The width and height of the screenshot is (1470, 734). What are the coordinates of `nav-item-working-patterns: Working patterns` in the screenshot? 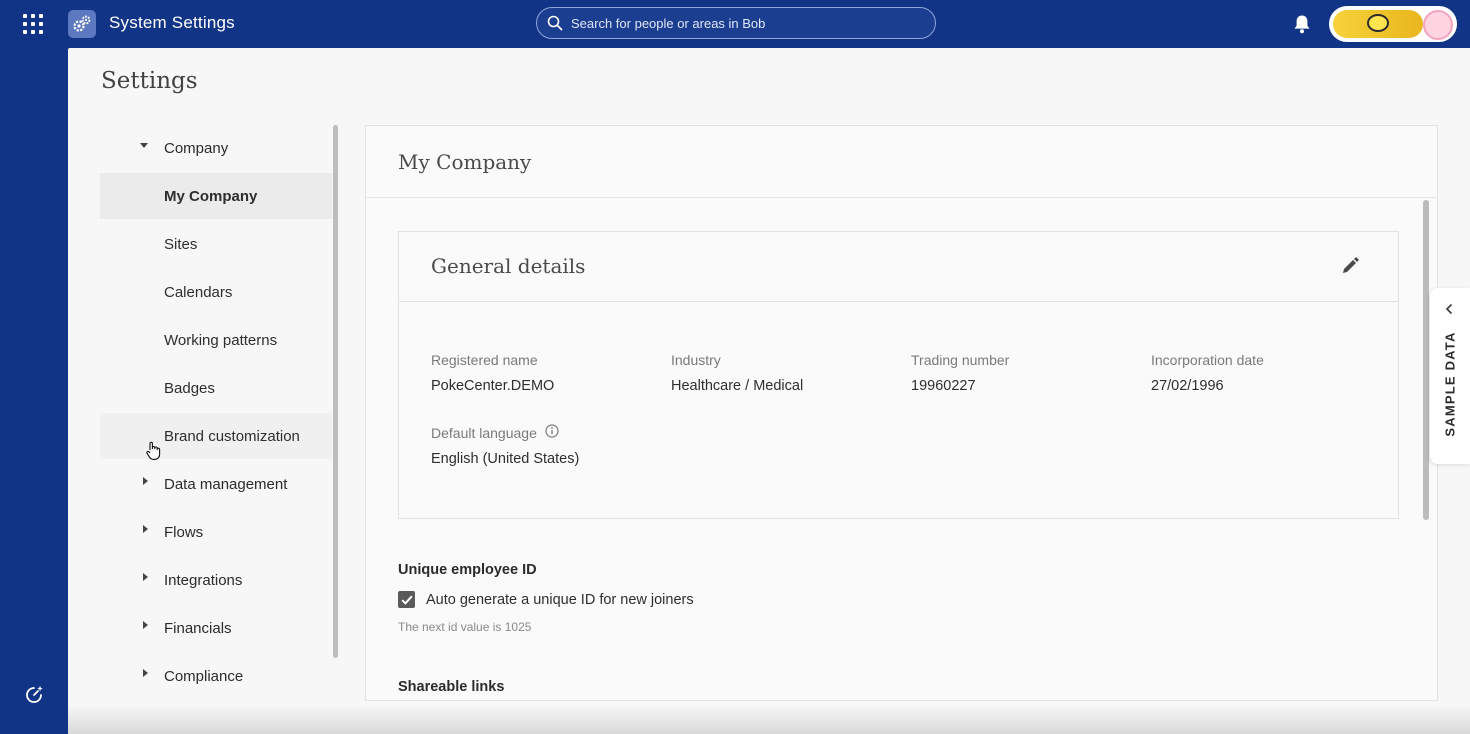 It's located at (216, 340).